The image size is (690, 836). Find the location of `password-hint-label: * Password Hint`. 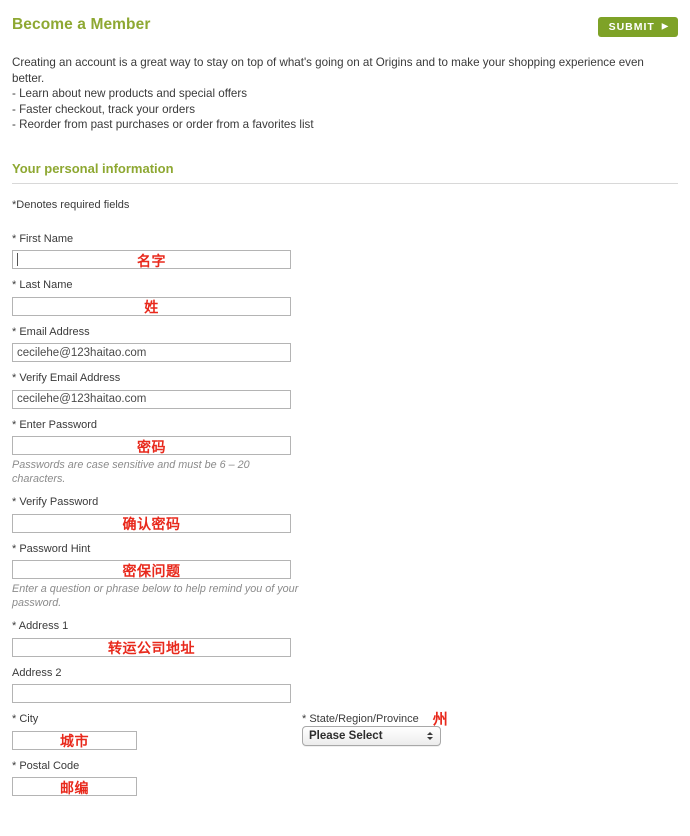

password-hint-label: * Password Hint is located at coordinates (51, 548).